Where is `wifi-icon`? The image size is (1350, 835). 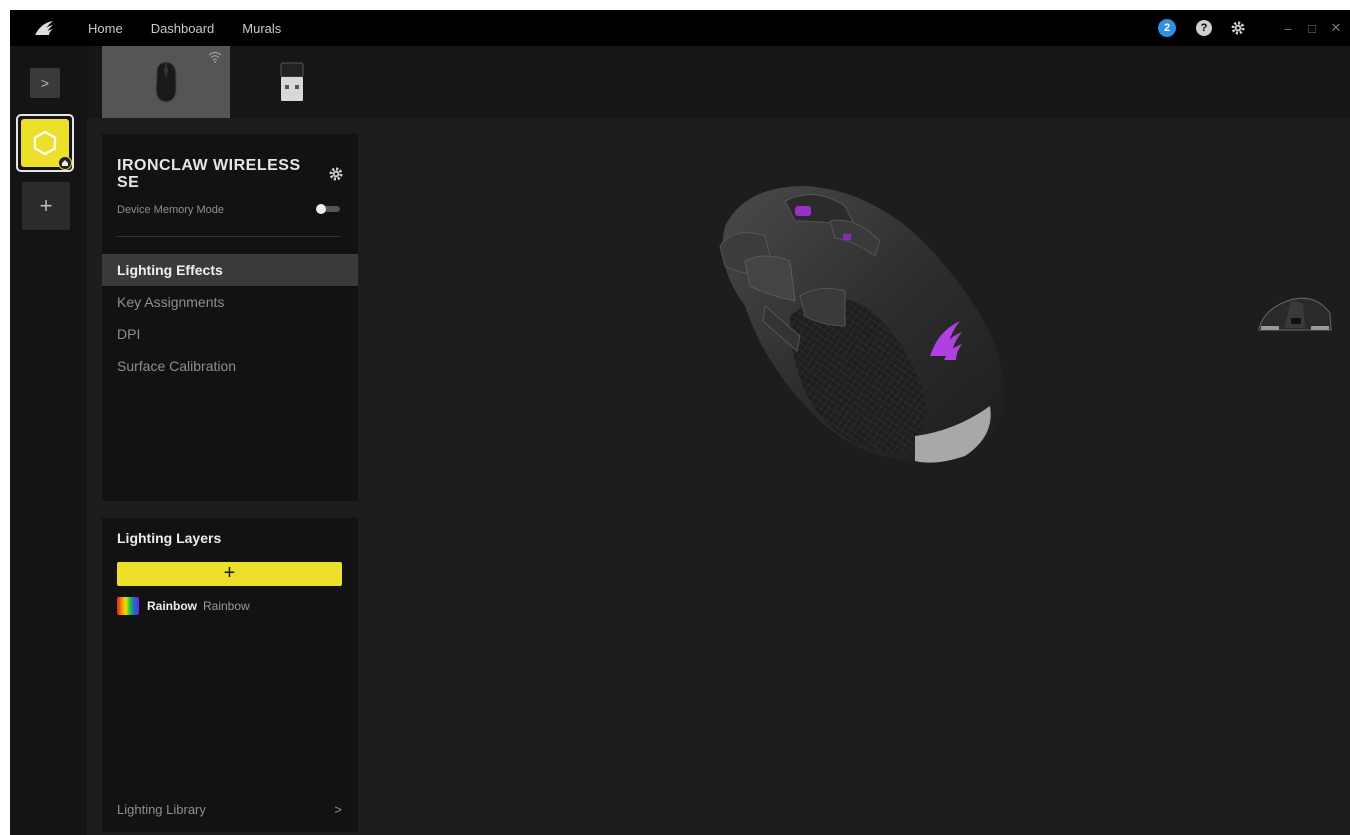
wifi-icon is located at coordinates (215, 59).